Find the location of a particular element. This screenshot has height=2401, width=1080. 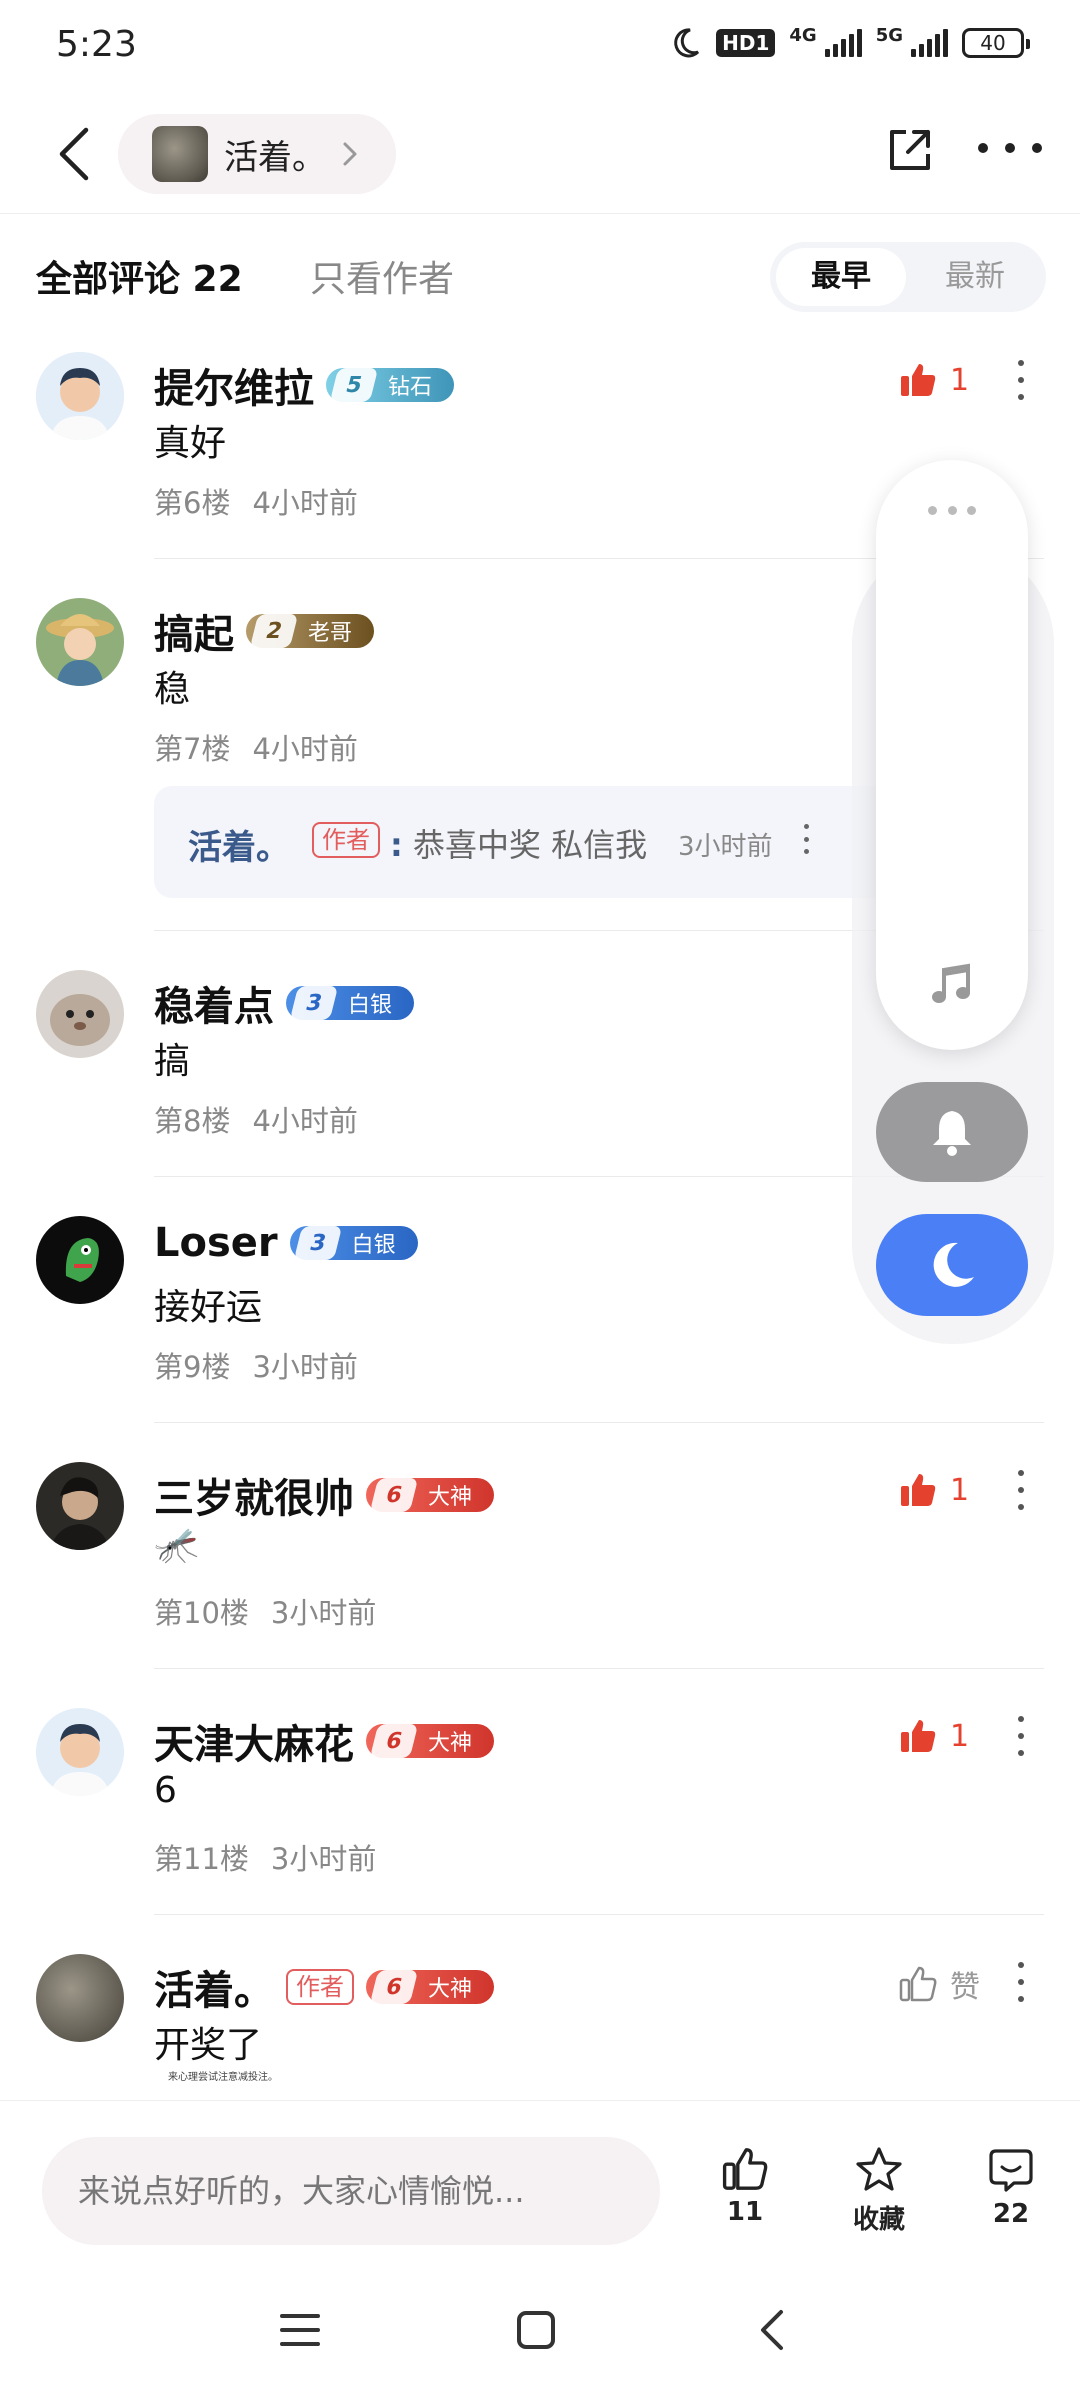

username-row: 三岁就很帅 6 大神 is located at coordinates (324, 1495).